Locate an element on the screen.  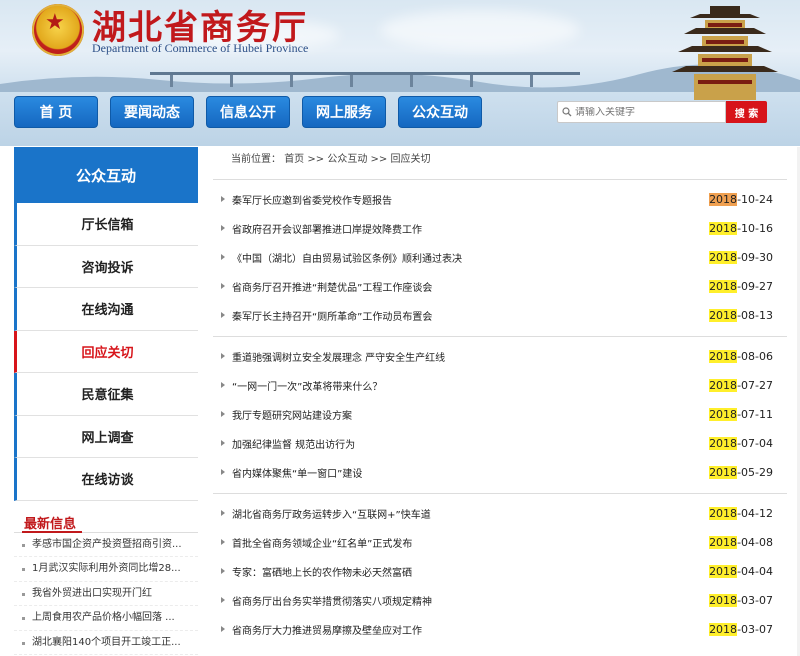
breadcrumb-section: 公众互动 is located at coordinates (347, 159).